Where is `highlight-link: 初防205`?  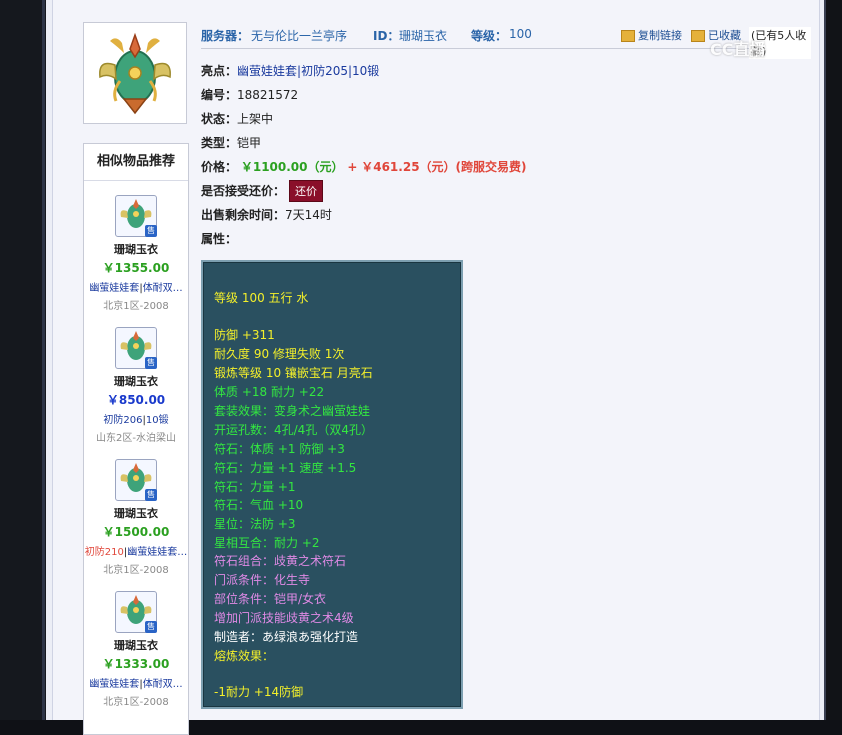
highlight-link: 初防205 is located at coordinates (324, 71).